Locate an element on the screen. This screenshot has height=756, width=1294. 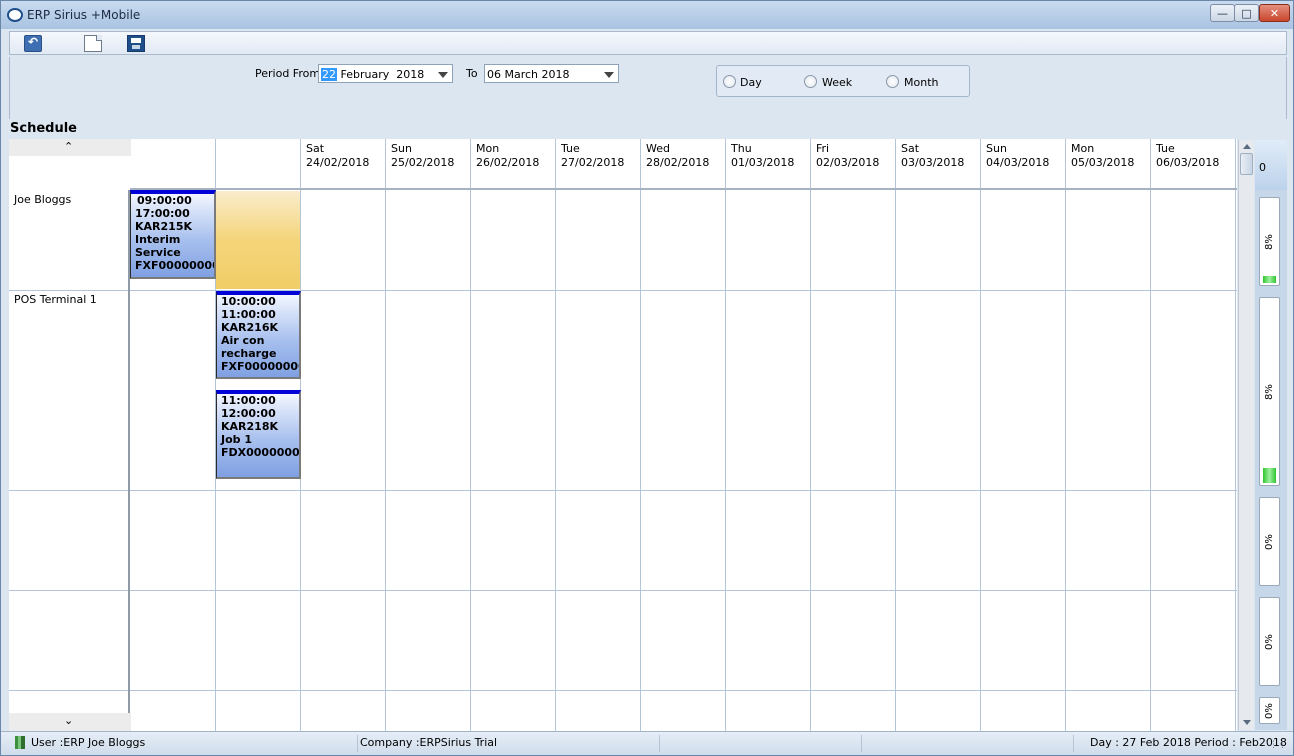
utilization-header: 0 is located at coordinates (1271, 165).